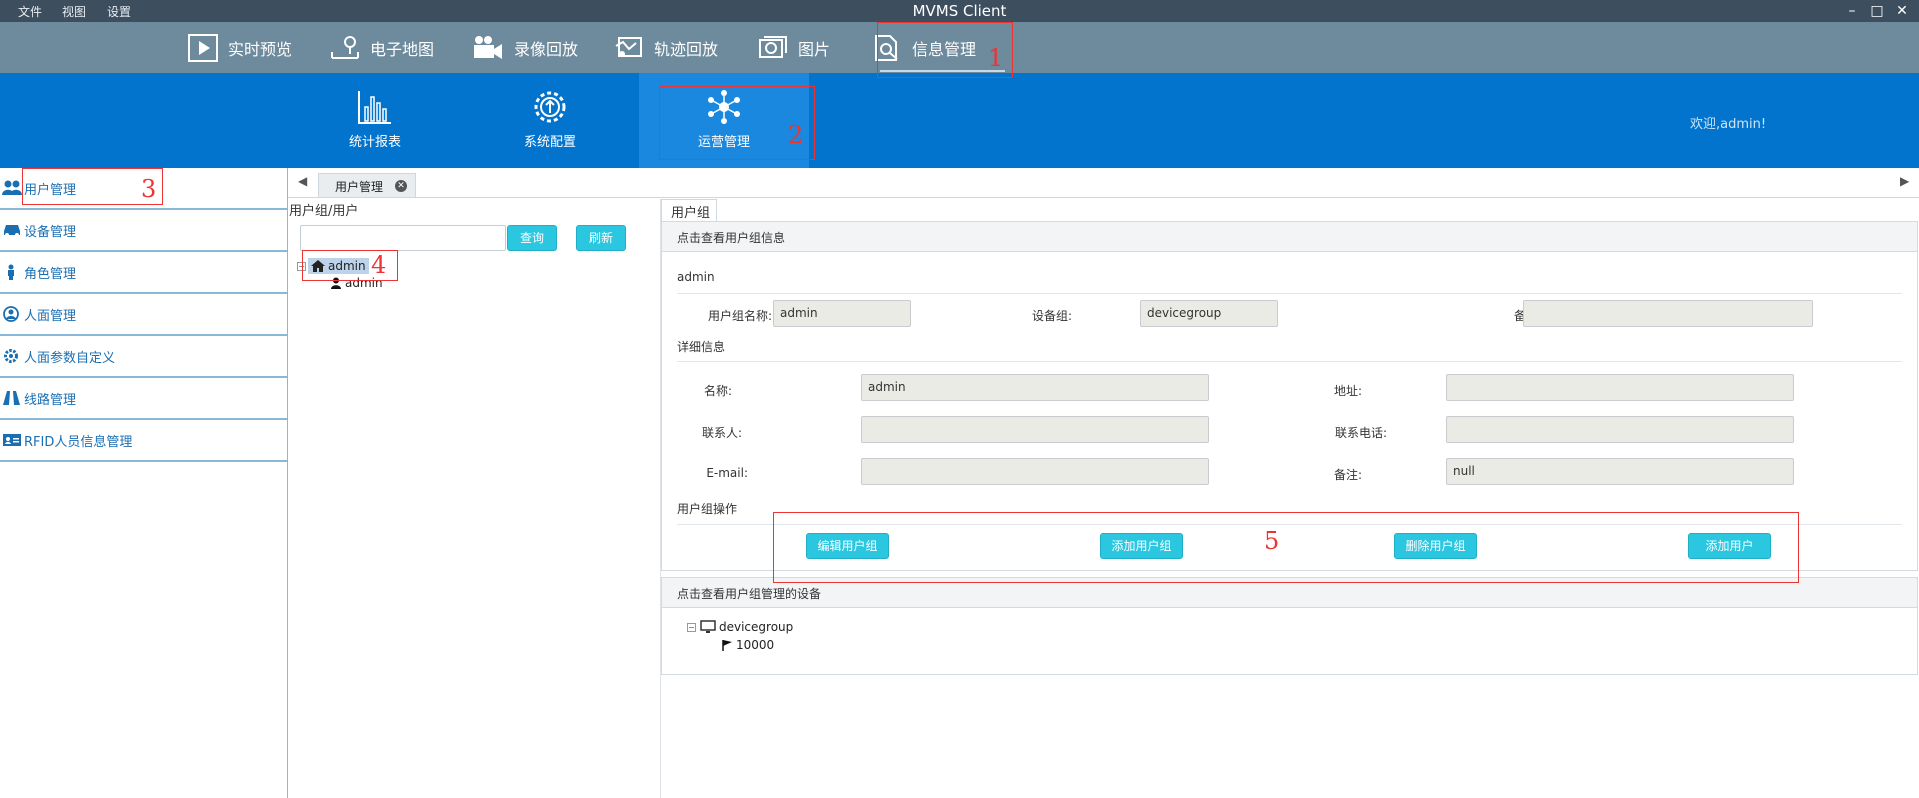  What do you see at coordinates (1877, 11) in the screenshot?
I see `maximize-icon: □` at bounding box center [1877, 11].